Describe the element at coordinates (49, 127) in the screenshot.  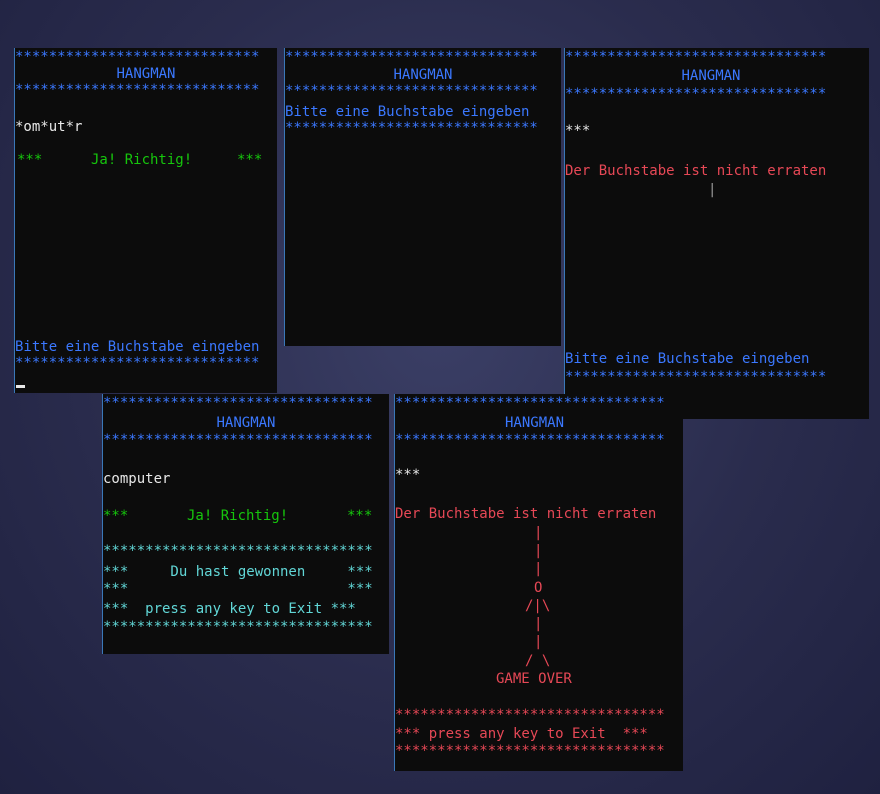
I see `masked-word: *om*ut*r` at that location.